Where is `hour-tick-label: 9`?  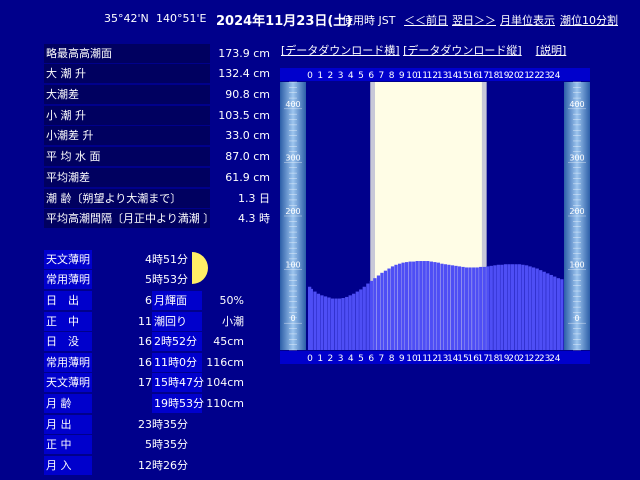 hour-tick-label: 9 is located at coordinates (402, 359).